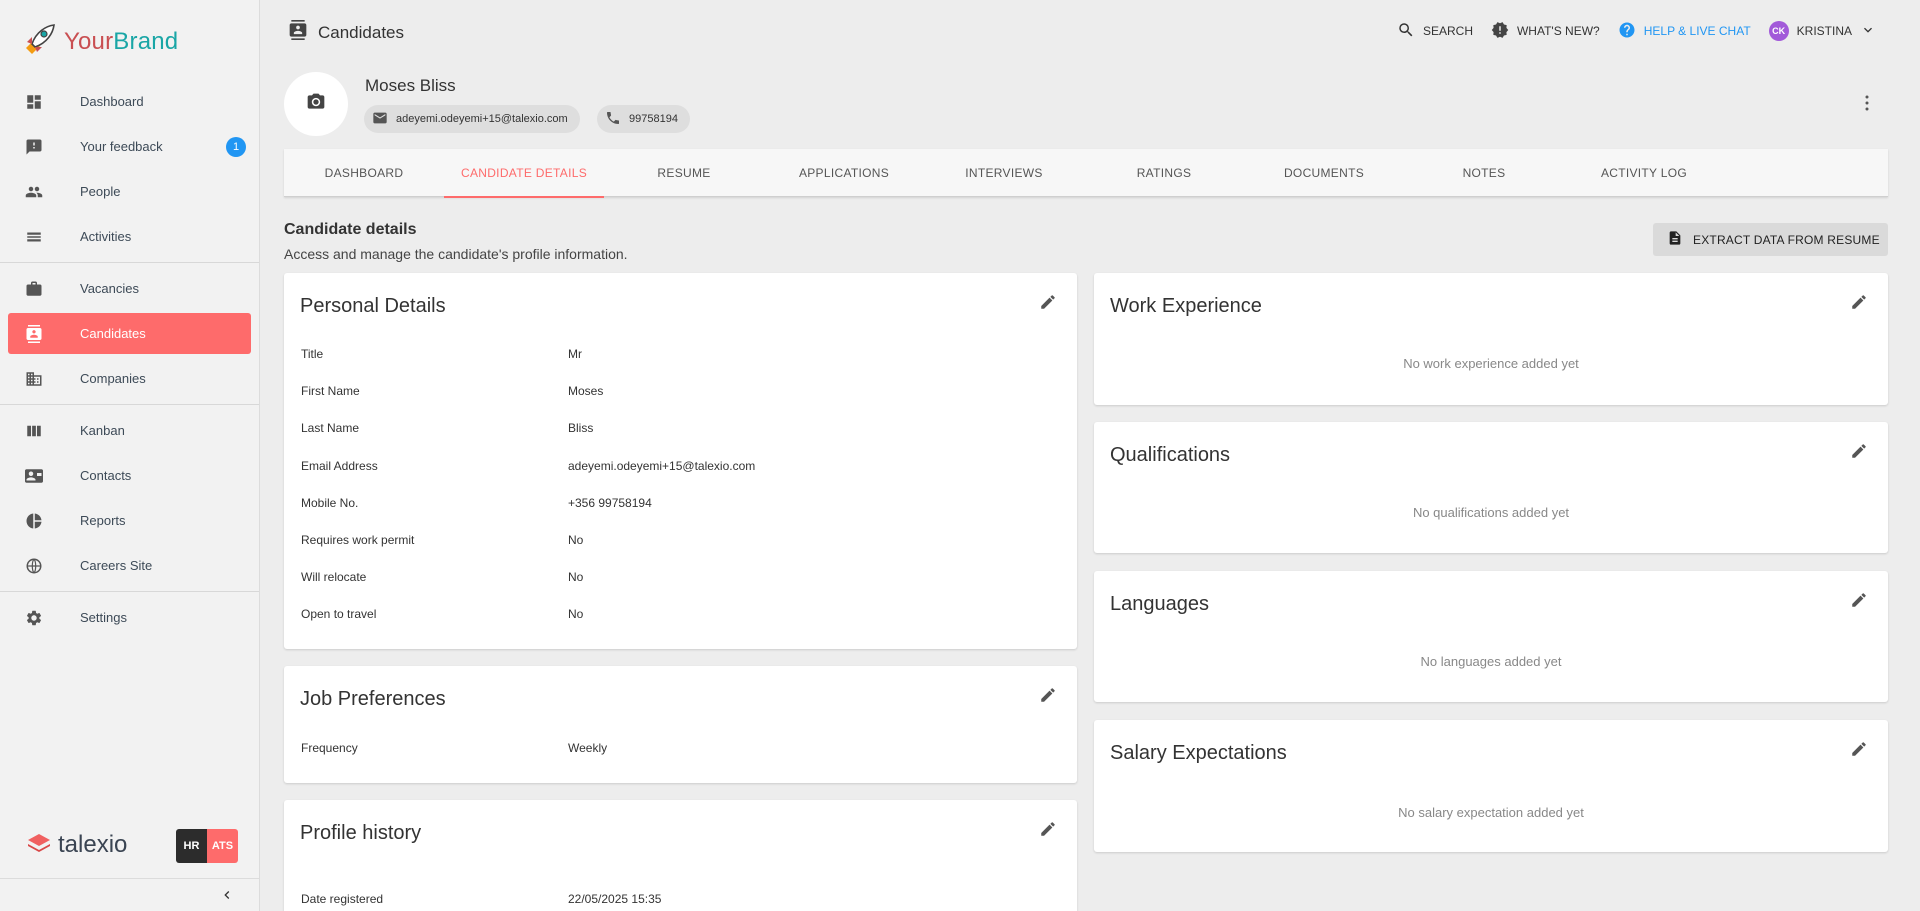 This screenshot has width=1920, height=911. Describe the element at coordinates (373, 306) in the screenshot. I see `card-title: Personal Details` at that location.